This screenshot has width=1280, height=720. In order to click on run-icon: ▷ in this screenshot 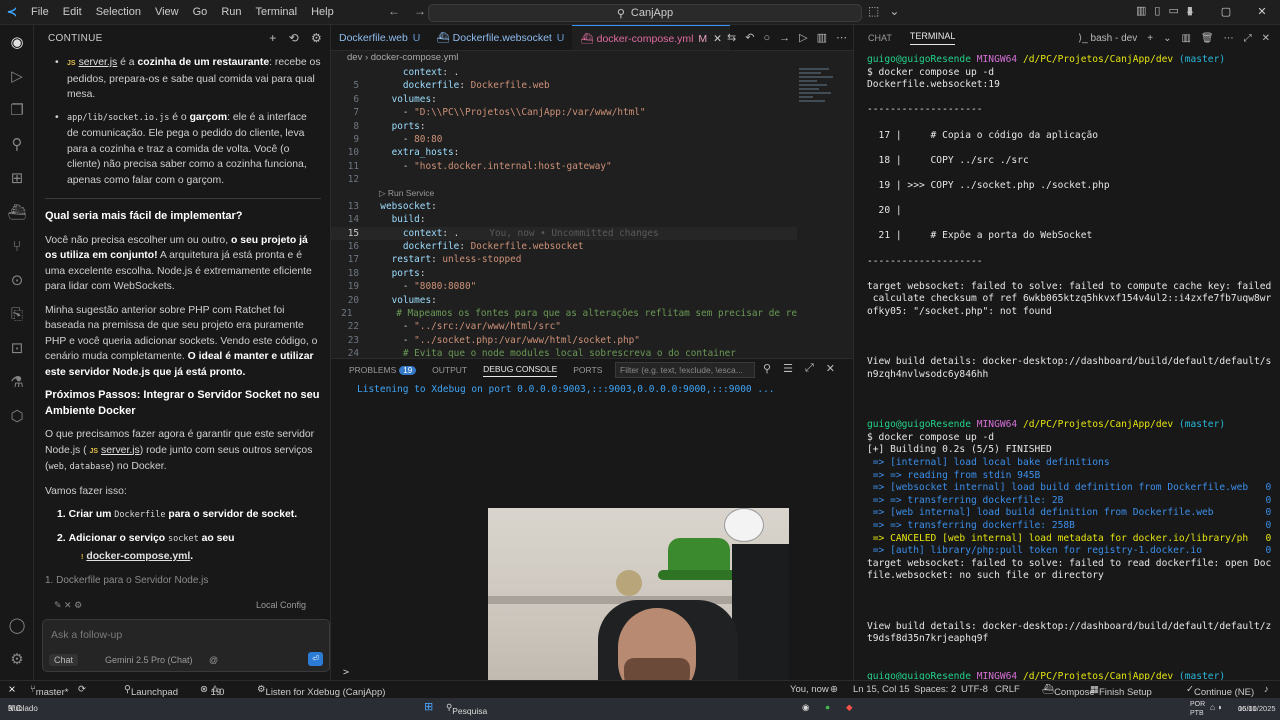, I will do `click(803, 38)`.